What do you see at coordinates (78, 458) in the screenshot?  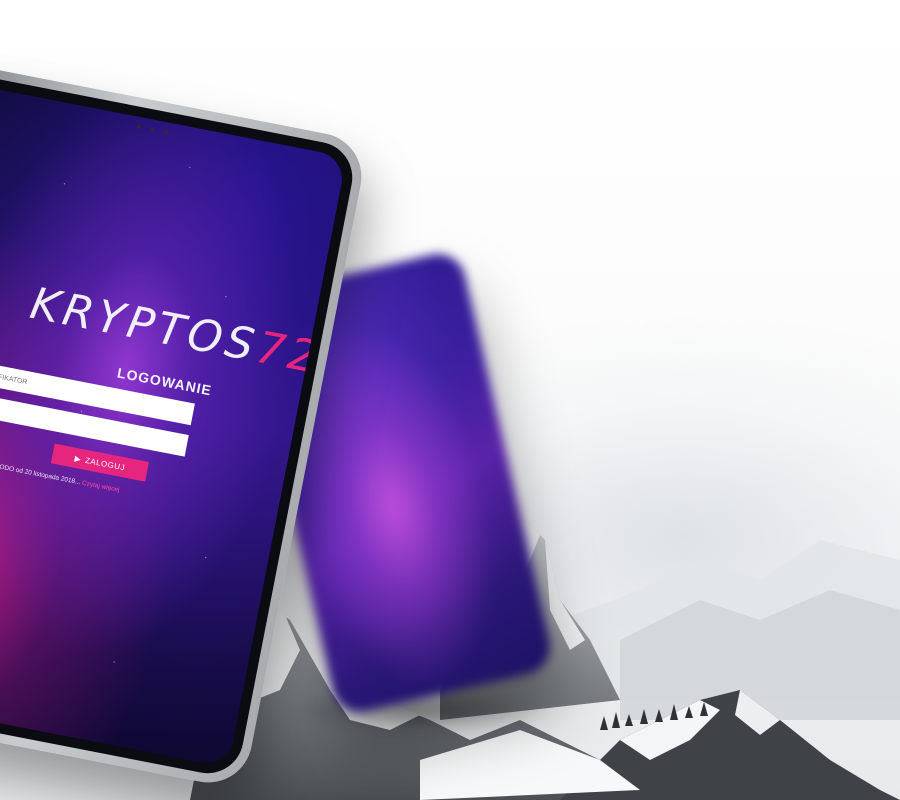 I see `play-triangle-icon: ▶` at bounding box center [78, 458].